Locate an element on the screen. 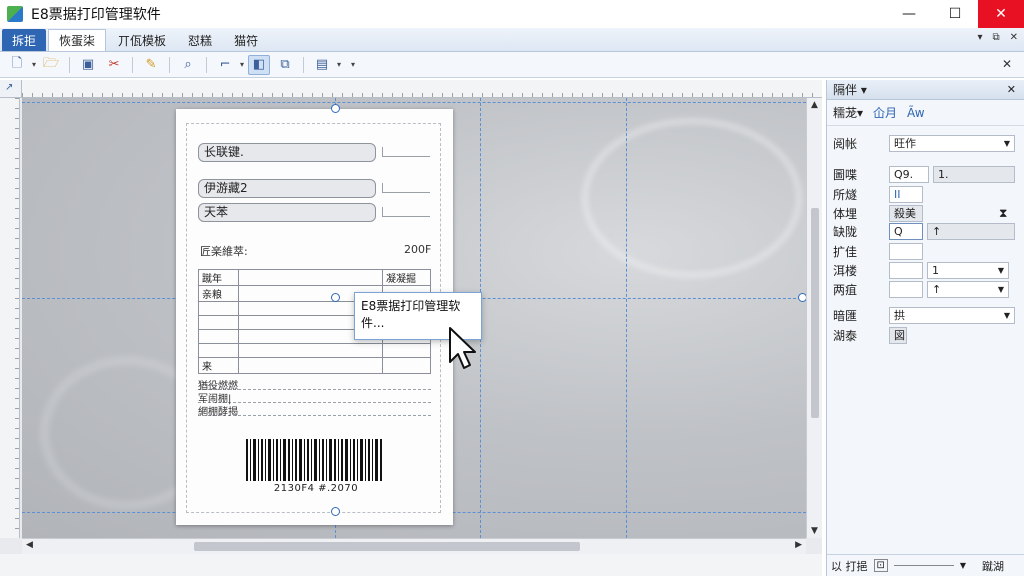 The height and width of the screenshot is (576, 1024). property-row: 圖喋 Q9. 1. is located at coordinates (926, 174).